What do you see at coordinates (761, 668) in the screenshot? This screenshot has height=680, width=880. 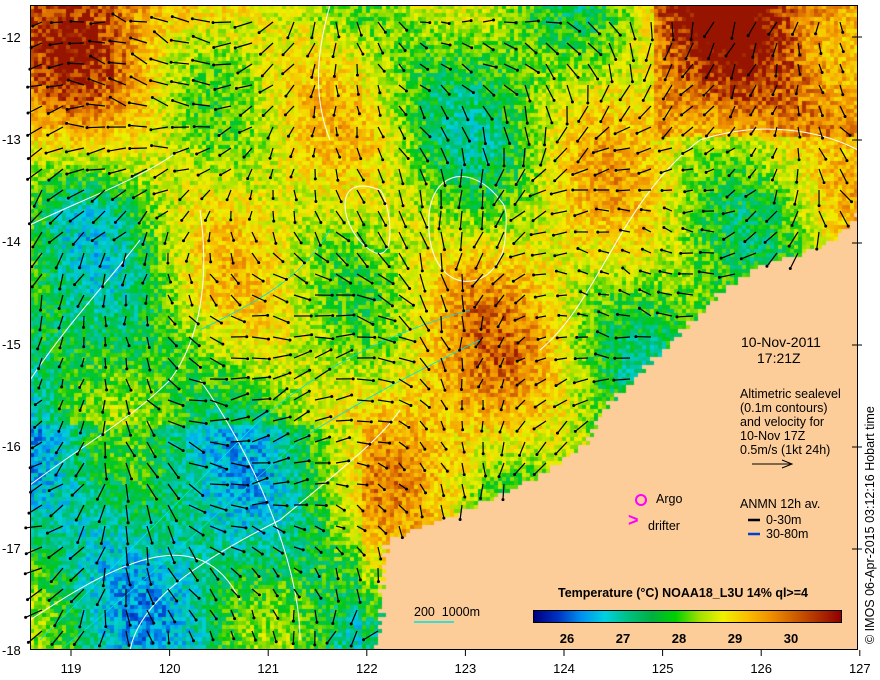 I see `lon-tick-label: 126` at bounding box center [761, 668].